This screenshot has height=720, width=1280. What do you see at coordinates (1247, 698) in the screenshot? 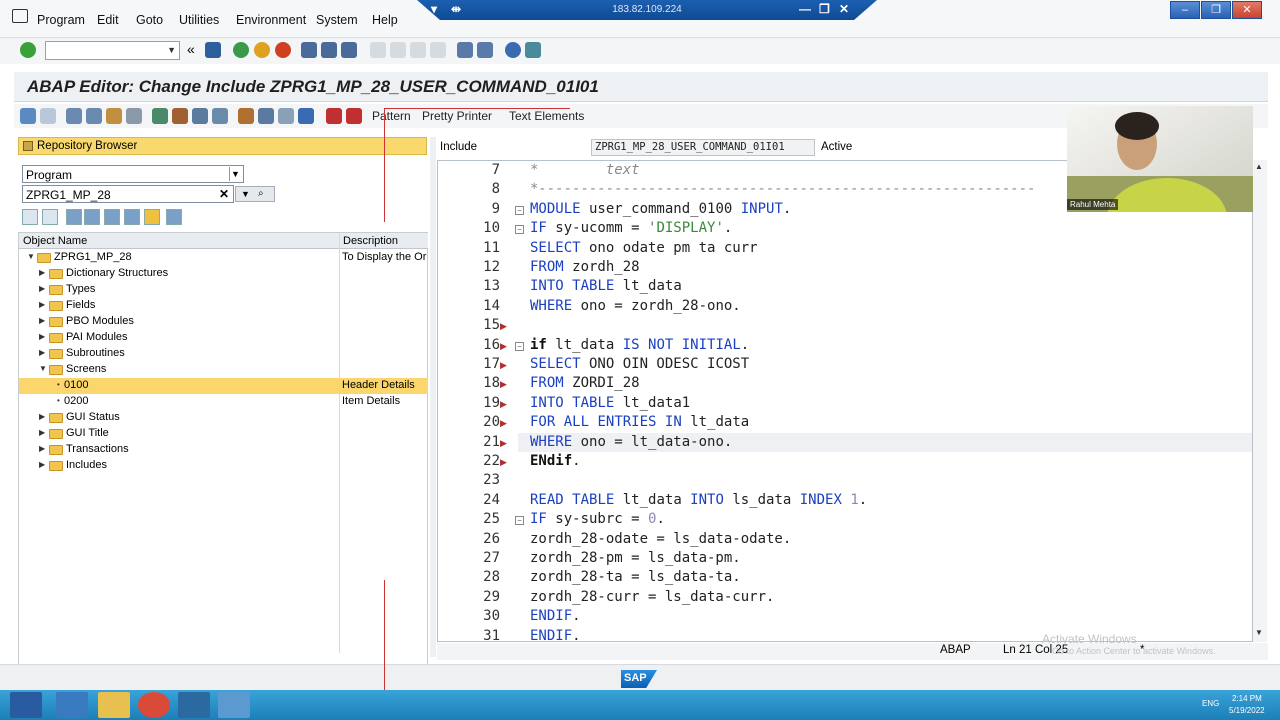
I see `clock-time: 2:14 PM` at bounding box center [1247, 698].